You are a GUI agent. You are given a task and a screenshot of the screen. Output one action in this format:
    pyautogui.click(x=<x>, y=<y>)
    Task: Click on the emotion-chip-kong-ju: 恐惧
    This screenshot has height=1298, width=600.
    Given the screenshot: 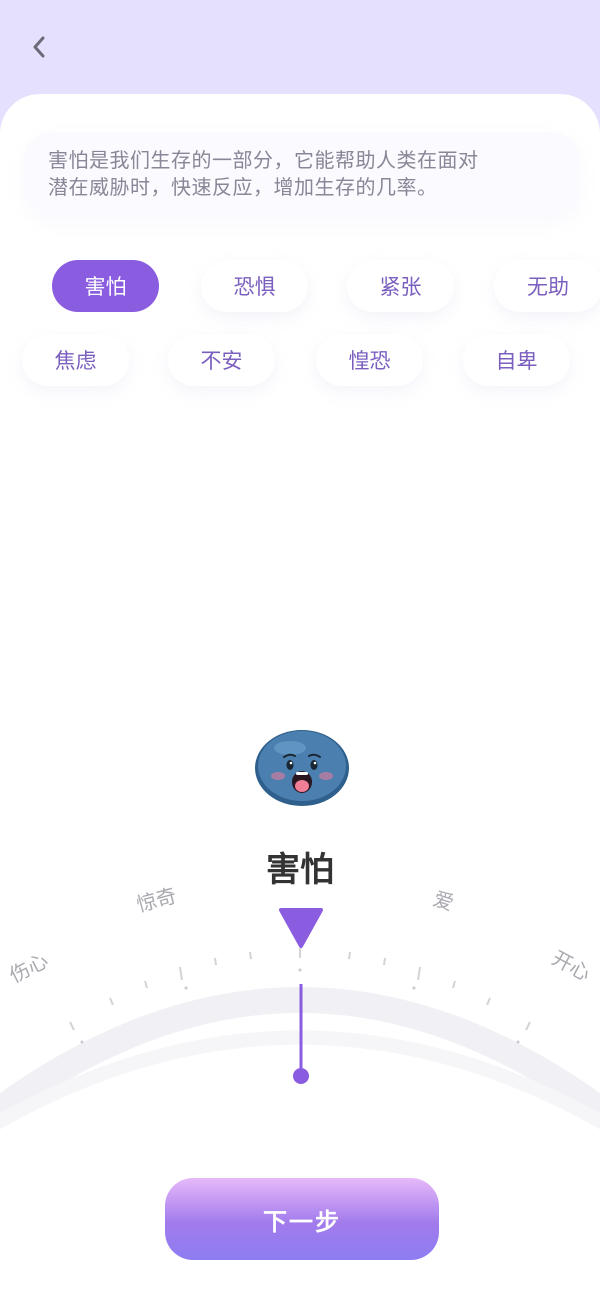 What is the action you would take?
    pyautogui.click(x=254, y=286)
    